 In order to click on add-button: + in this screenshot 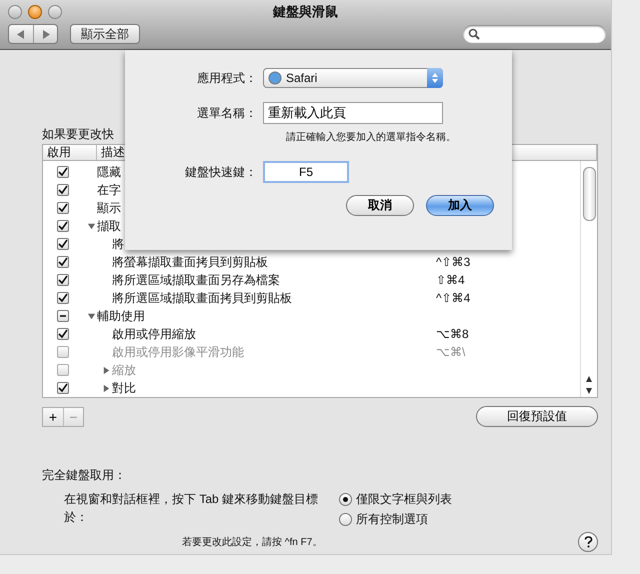, I will do `click(53, 417)`.